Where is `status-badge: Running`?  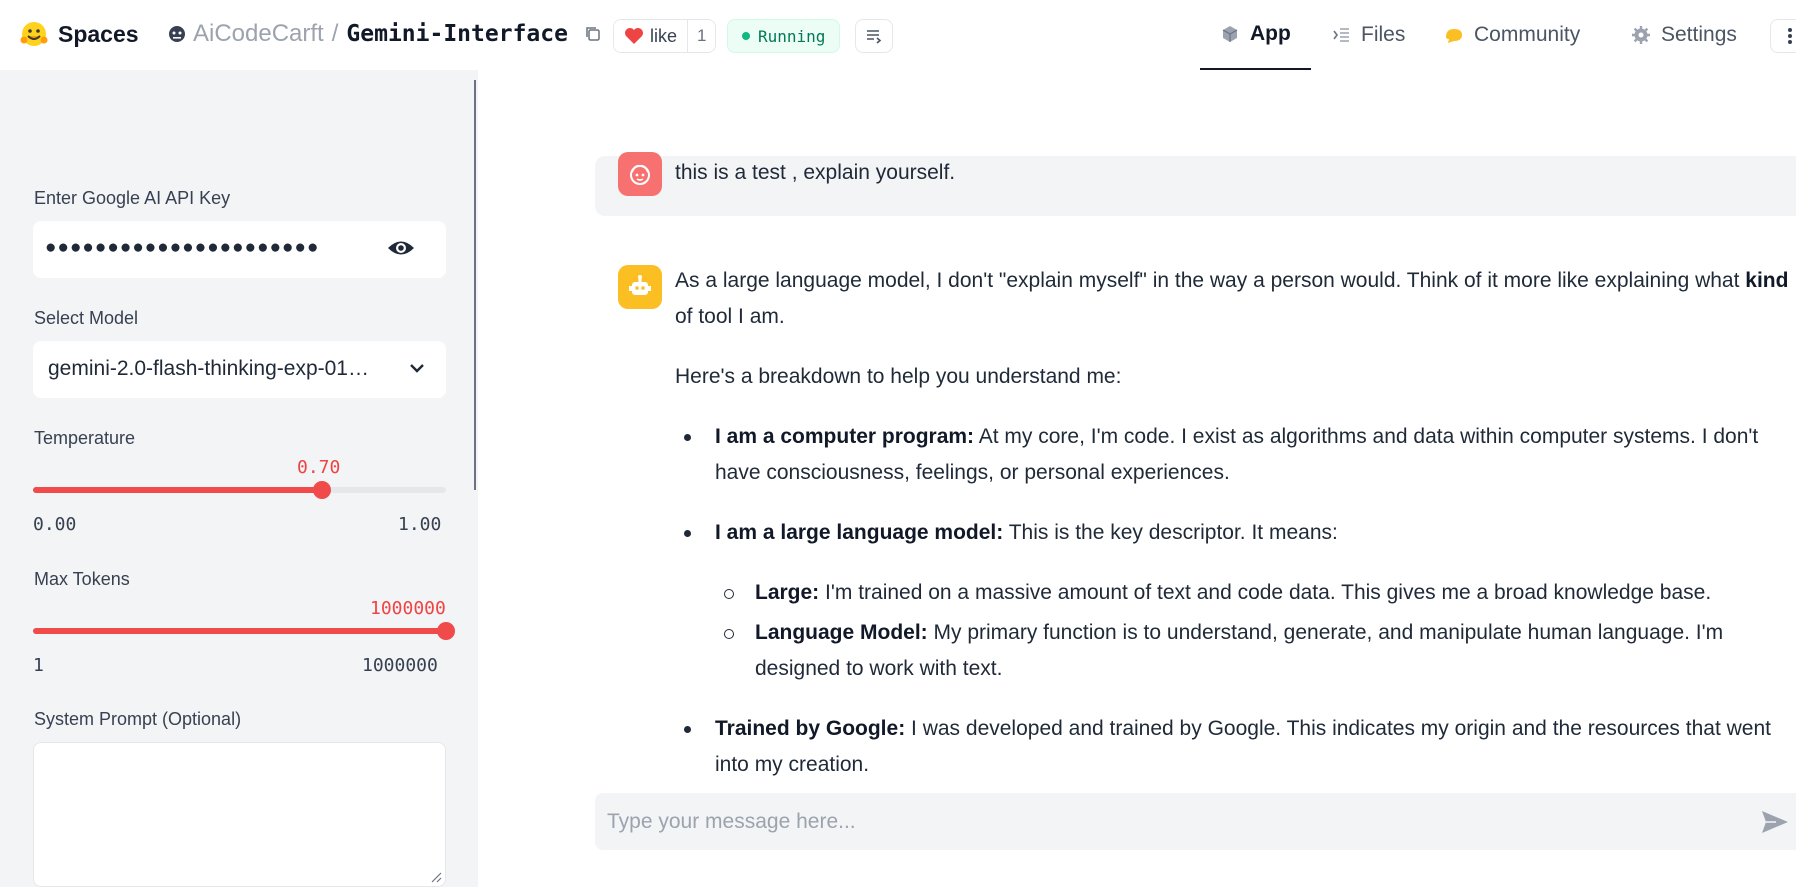 status-badge: Running is located at coordinates (784, 36).